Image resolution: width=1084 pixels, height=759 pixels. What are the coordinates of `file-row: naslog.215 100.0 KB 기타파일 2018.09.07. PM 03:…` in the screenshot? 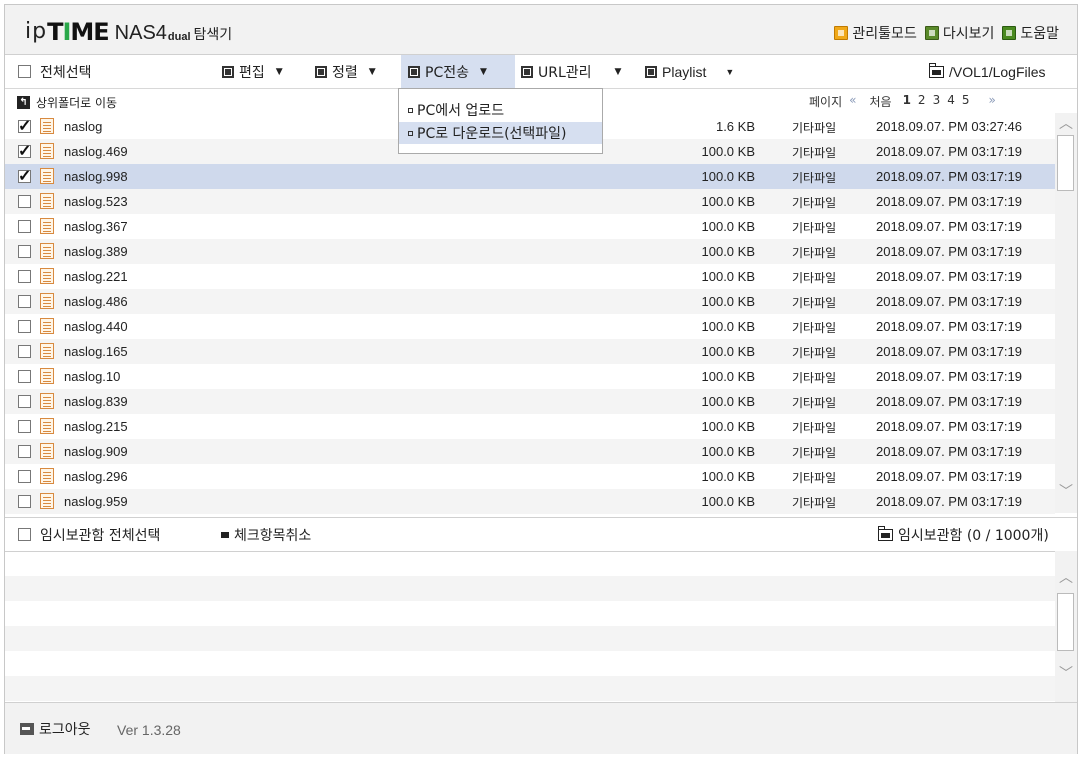 It's located at (530, 426).